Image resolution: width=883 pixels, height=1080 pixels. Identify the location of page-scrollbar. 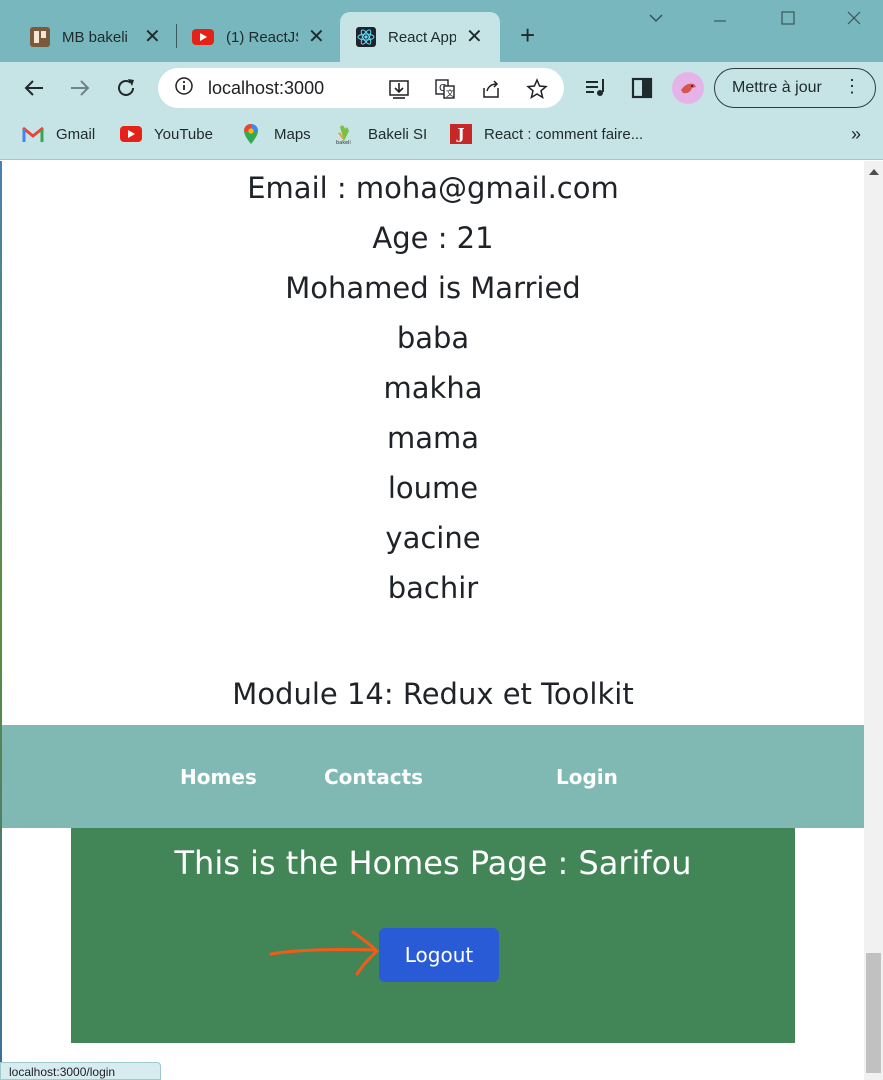
(873, 620).